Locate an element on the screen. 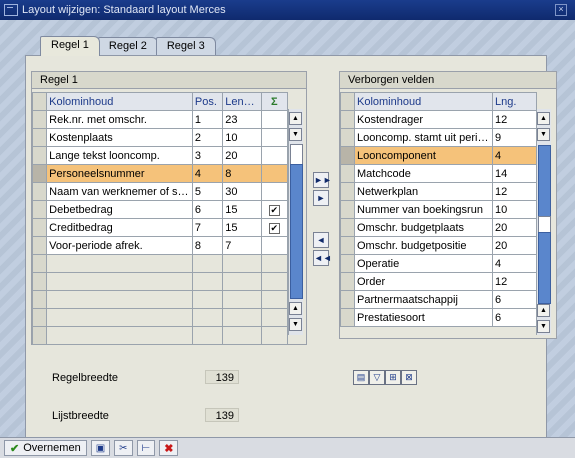 Image resolution: width=575 pixels, height=458 pixels. move-all-left-button: ◄◄ is located at coordinates (322, 258).